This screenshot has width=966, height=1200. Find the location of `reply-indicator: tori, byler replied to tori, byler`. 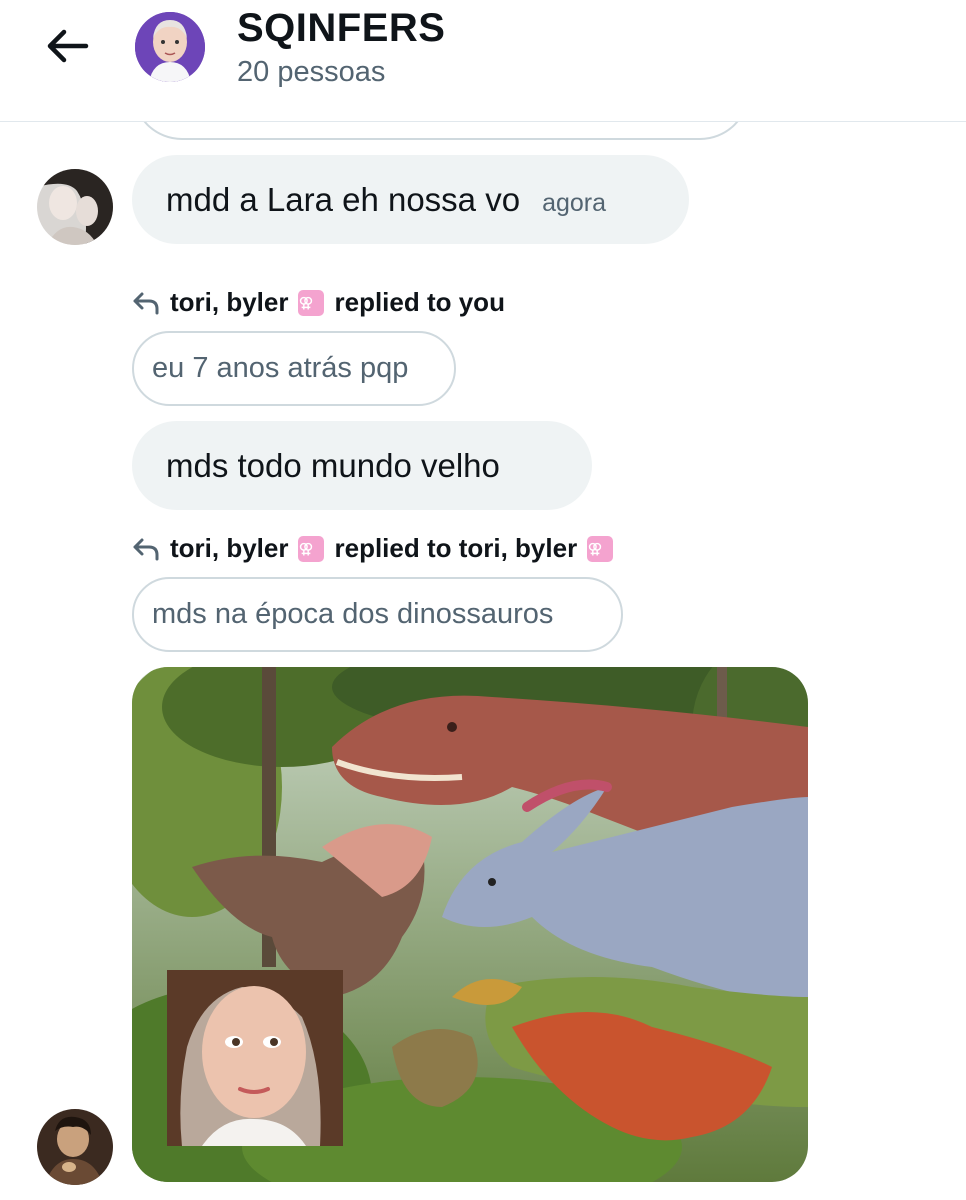

reply-indicator: tori, byler replied to tori, byler is located at coordinates (377, 548).